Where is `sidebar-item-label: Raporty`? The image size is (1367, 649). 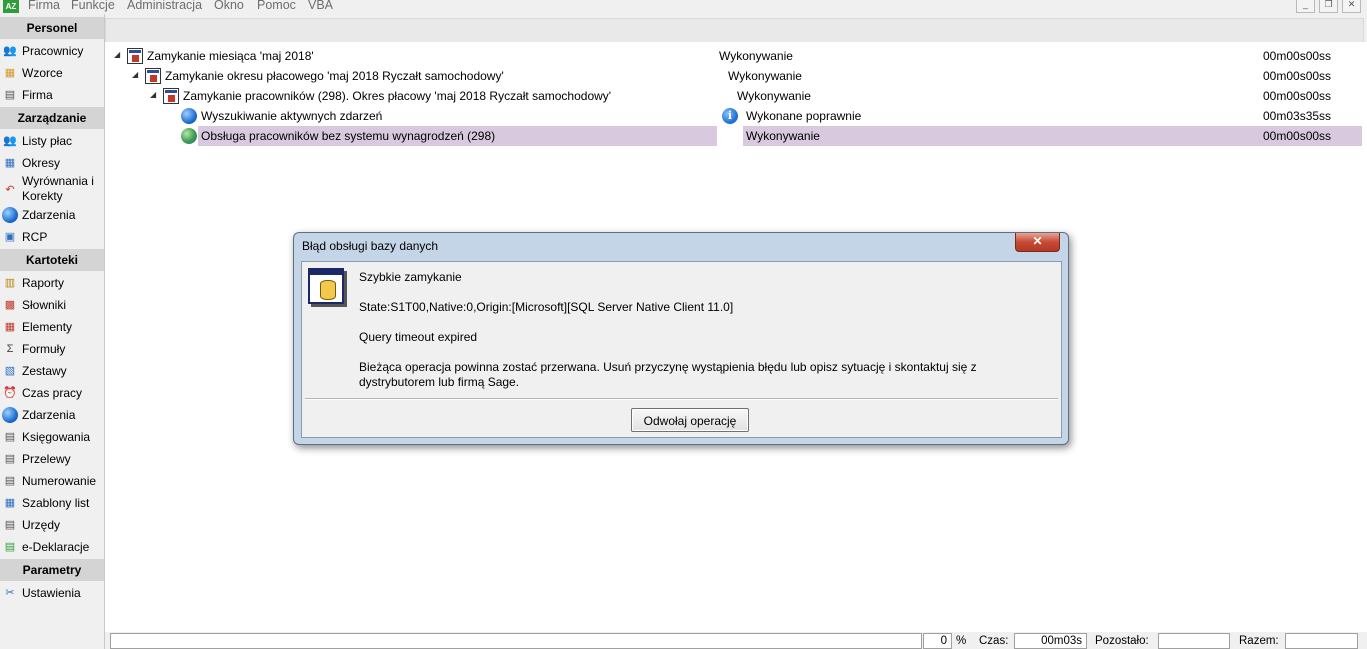 sidebar-item-label: Raporty is located at coordinates (43, 283).